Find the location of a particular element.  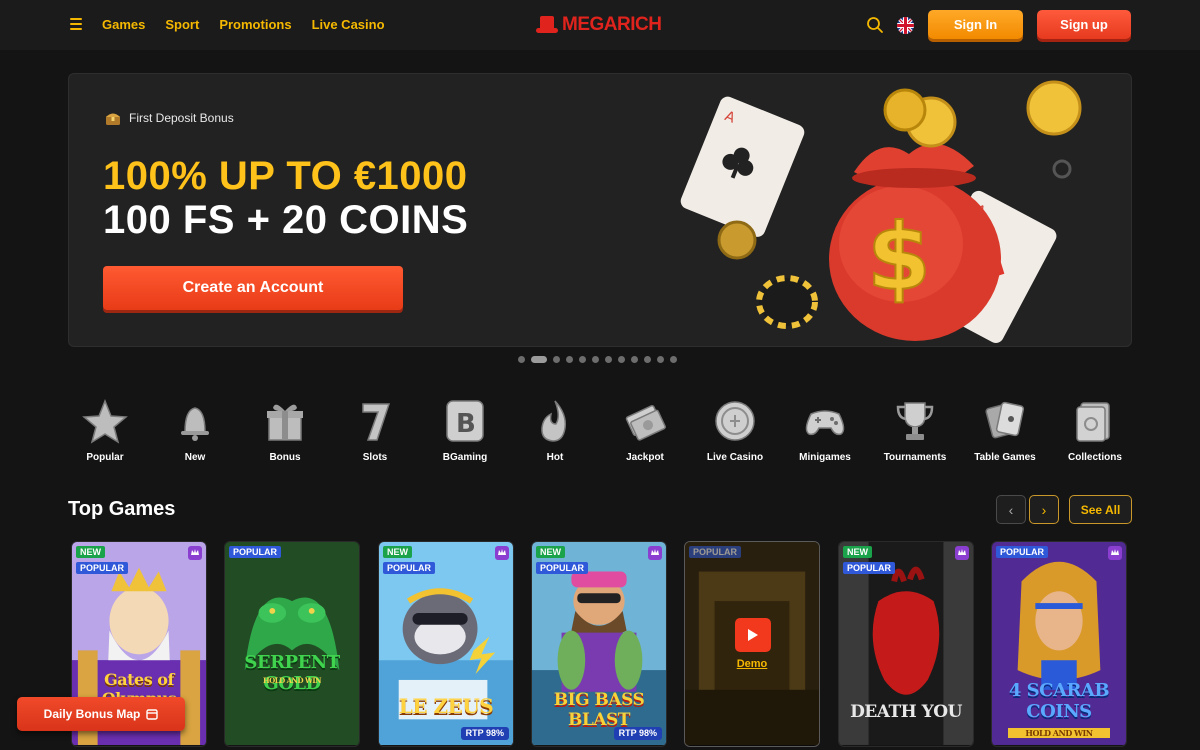

game-title: SERPENT GOLD is located at coordinates (292, 673).